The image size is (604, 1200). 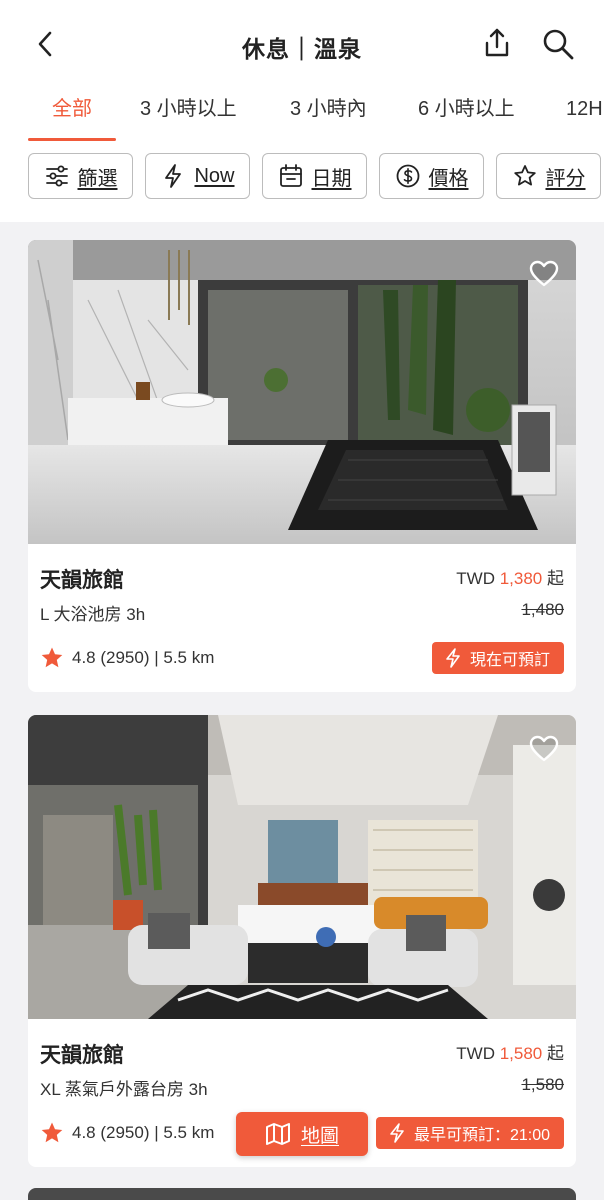 I want to click on map-button: 地圖, so click(x=302, y=1134).